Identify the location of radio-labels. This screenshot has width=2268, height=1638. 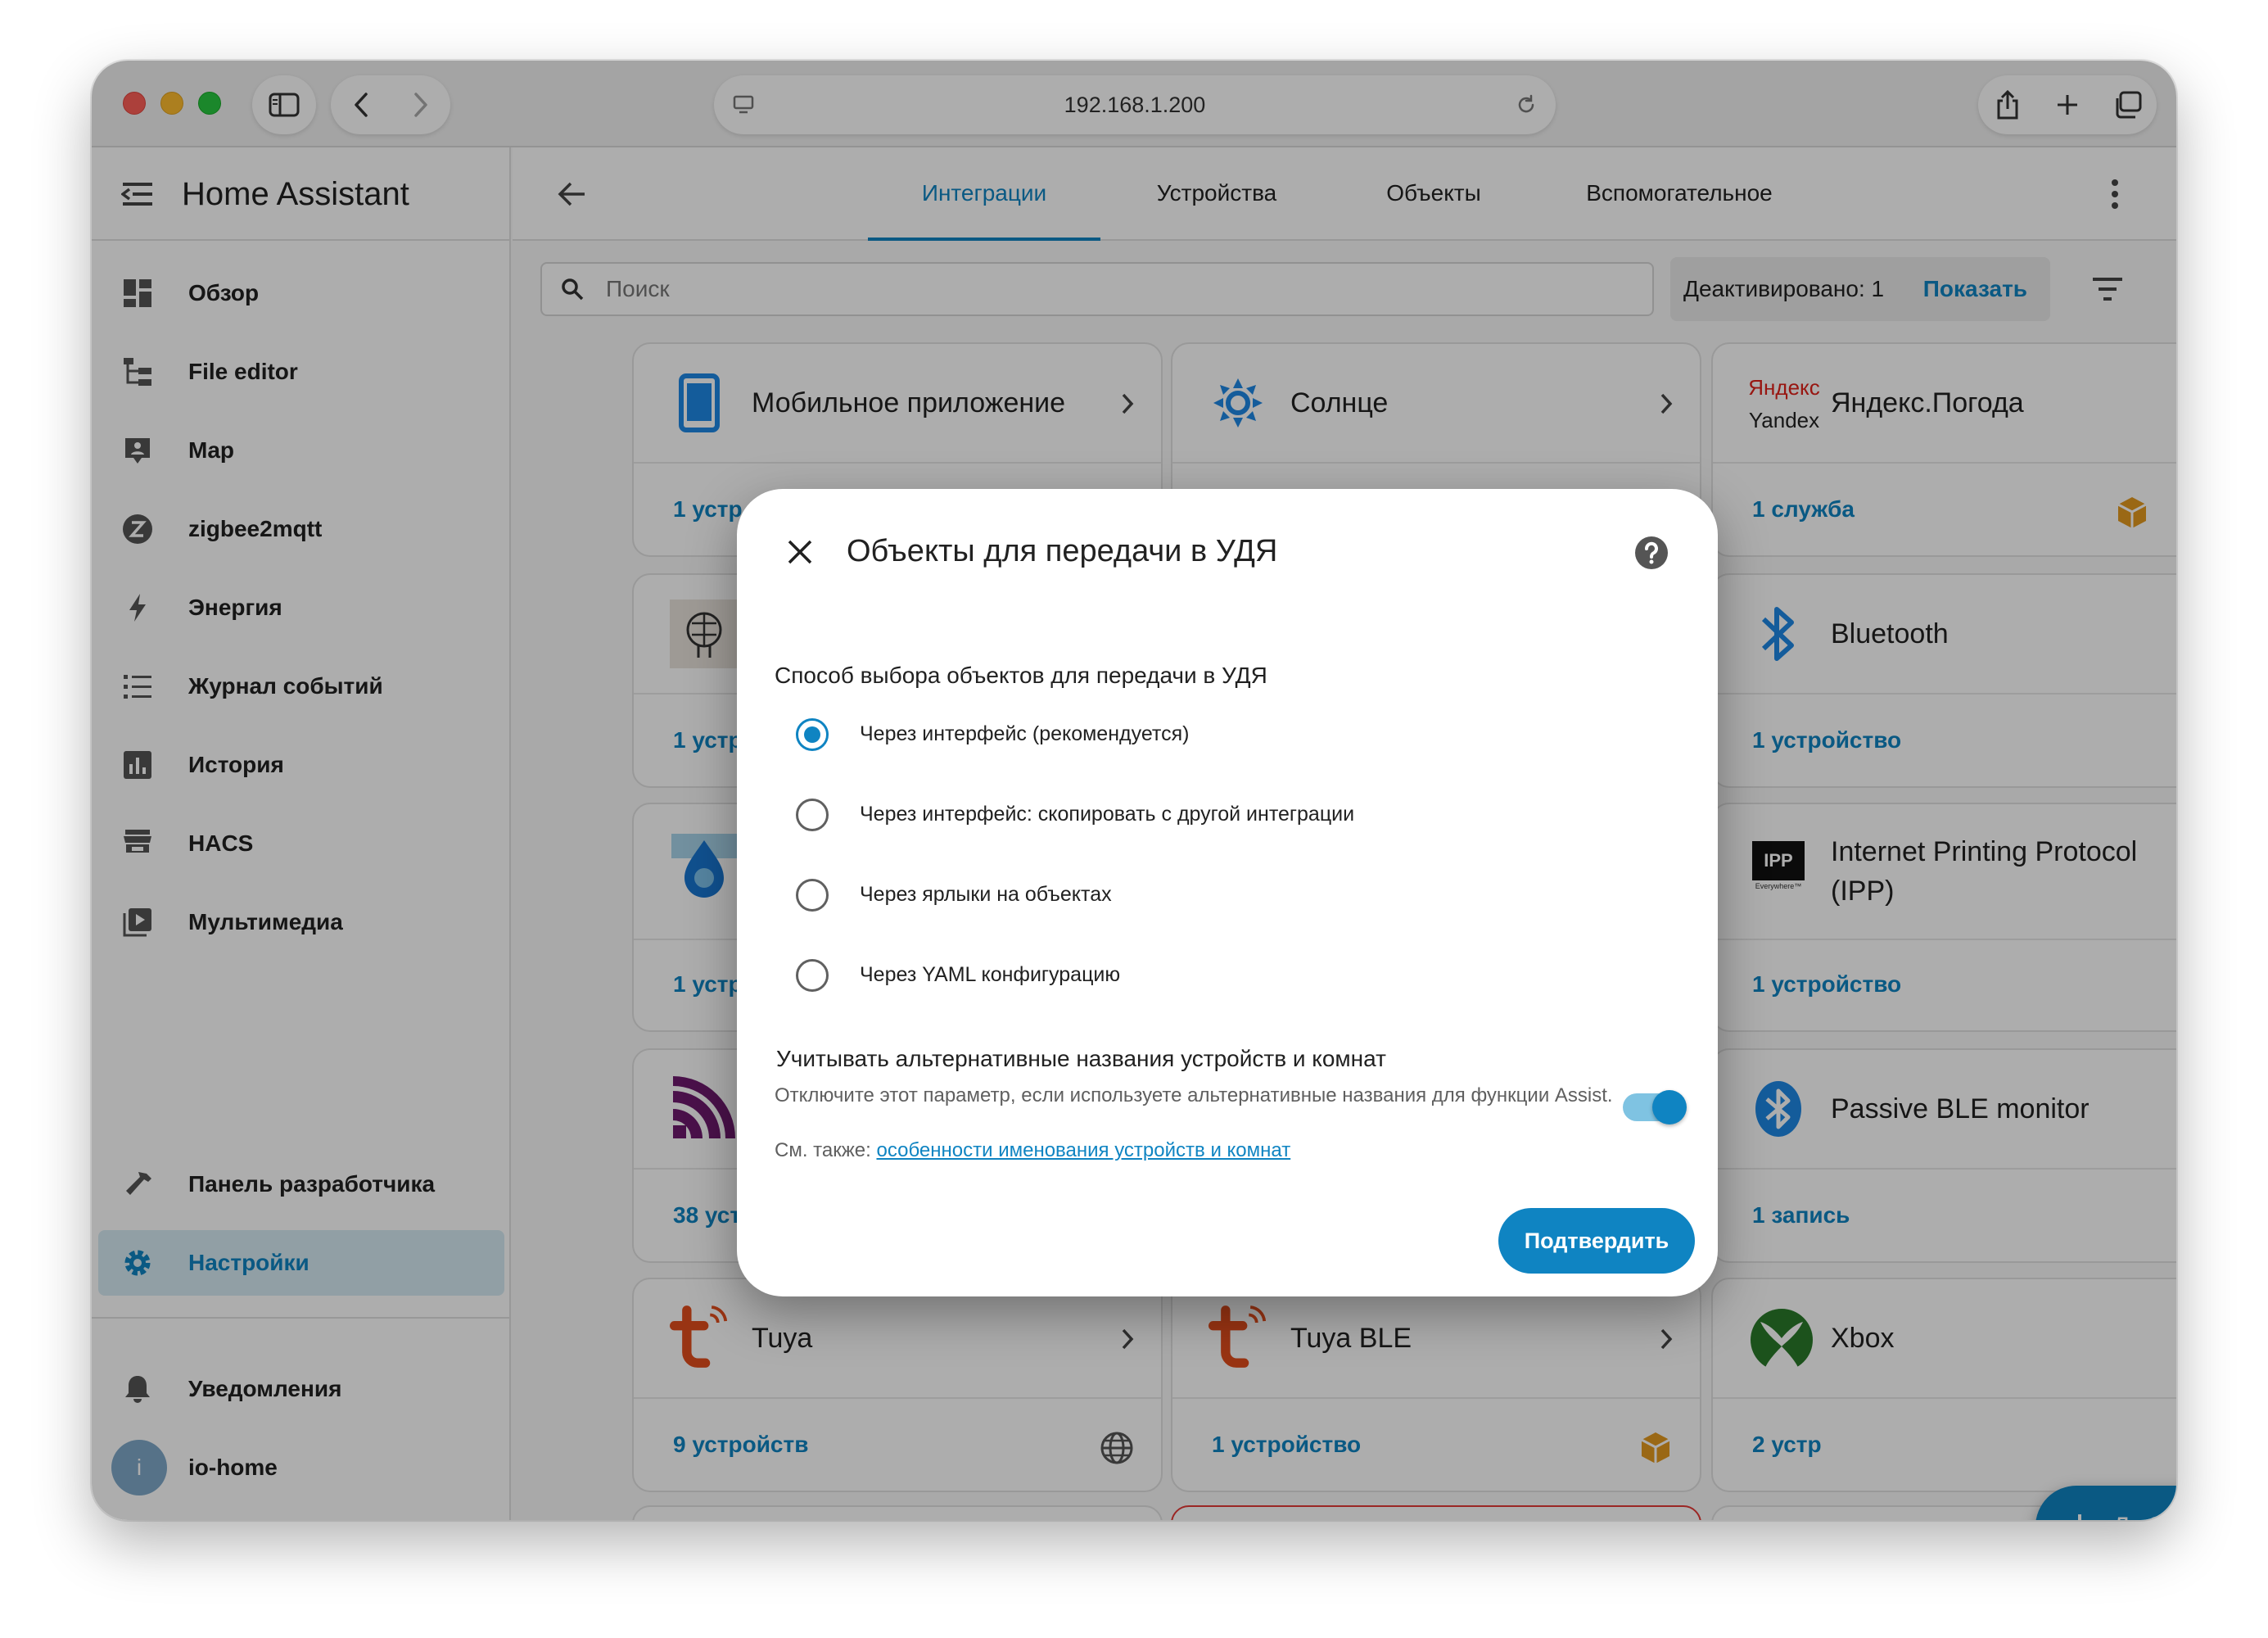
(812, 895).